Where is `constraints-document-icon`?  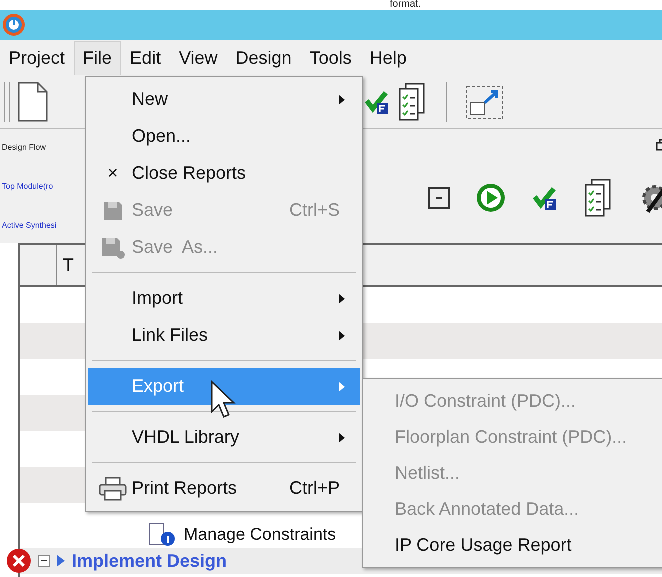
constraints-document-icon is located at coordinates (163, 535).